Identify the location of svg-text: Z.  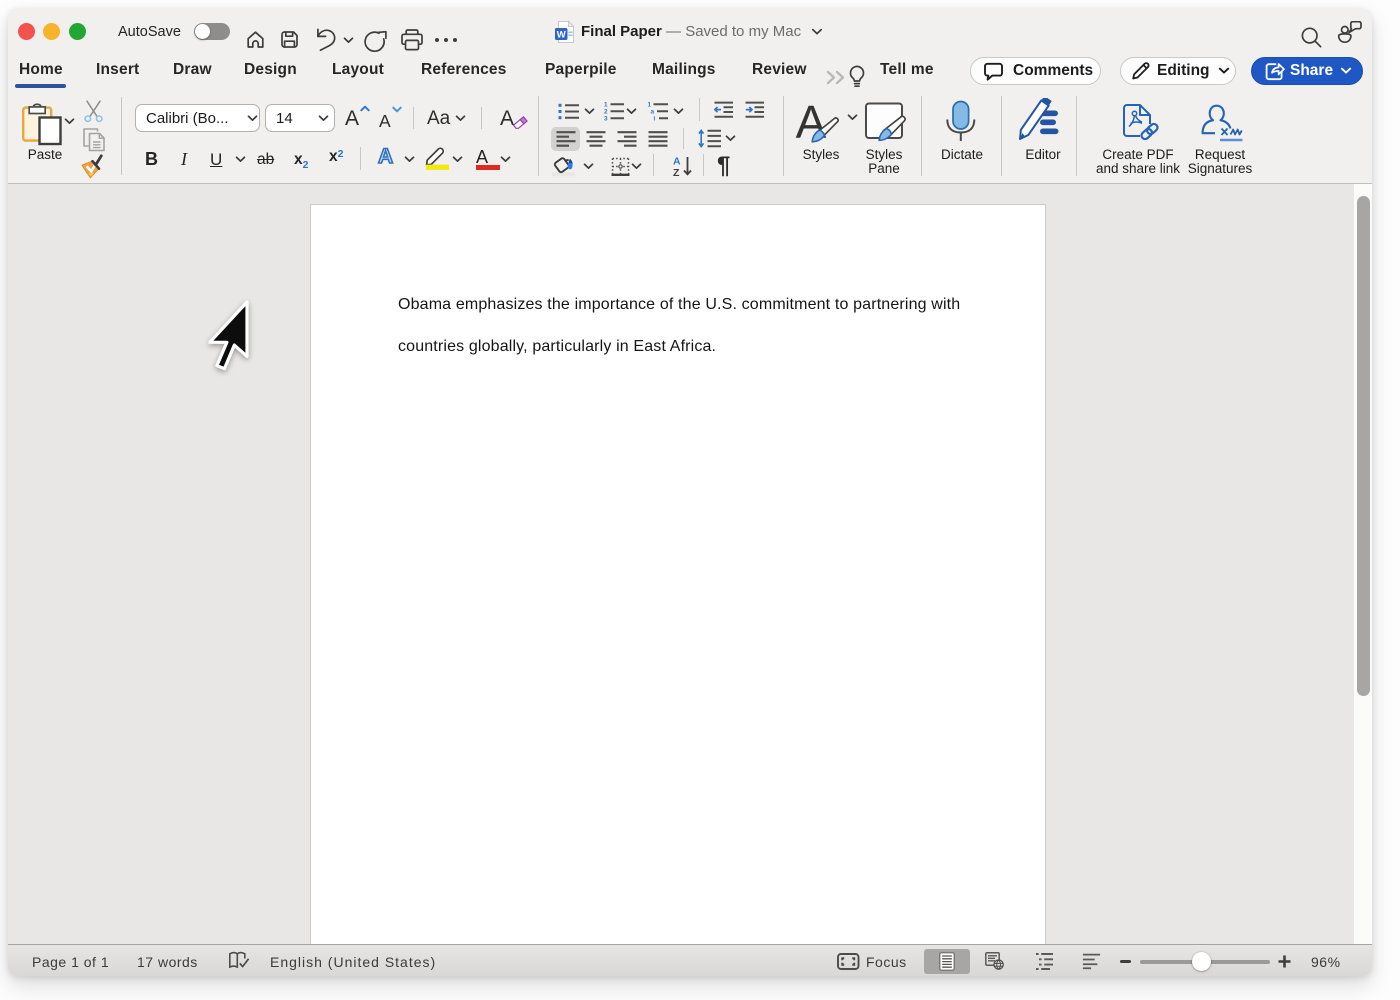
(676, 172).